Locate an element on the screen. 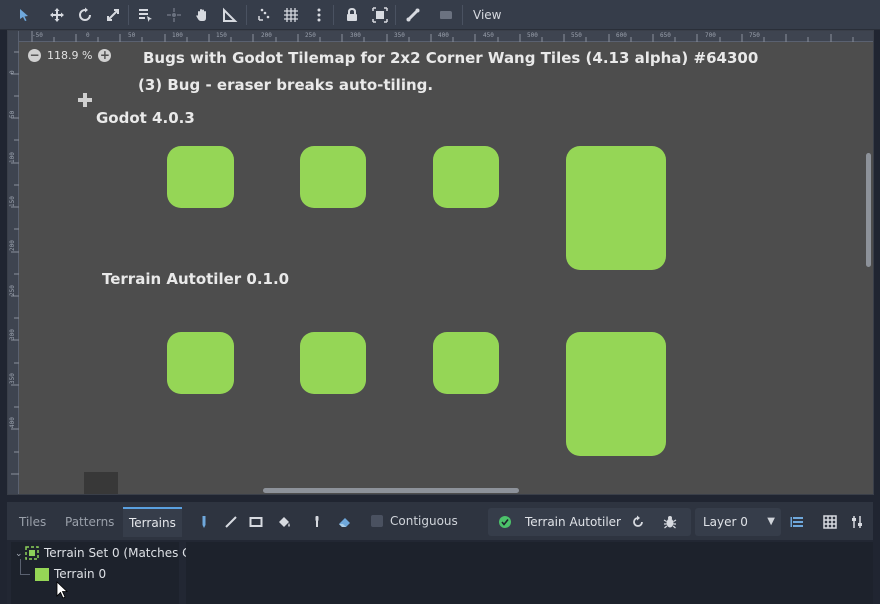 Image resolution: width=880 pixels, height=604 pixels. scale-icon is located at coordinates (113, 15).